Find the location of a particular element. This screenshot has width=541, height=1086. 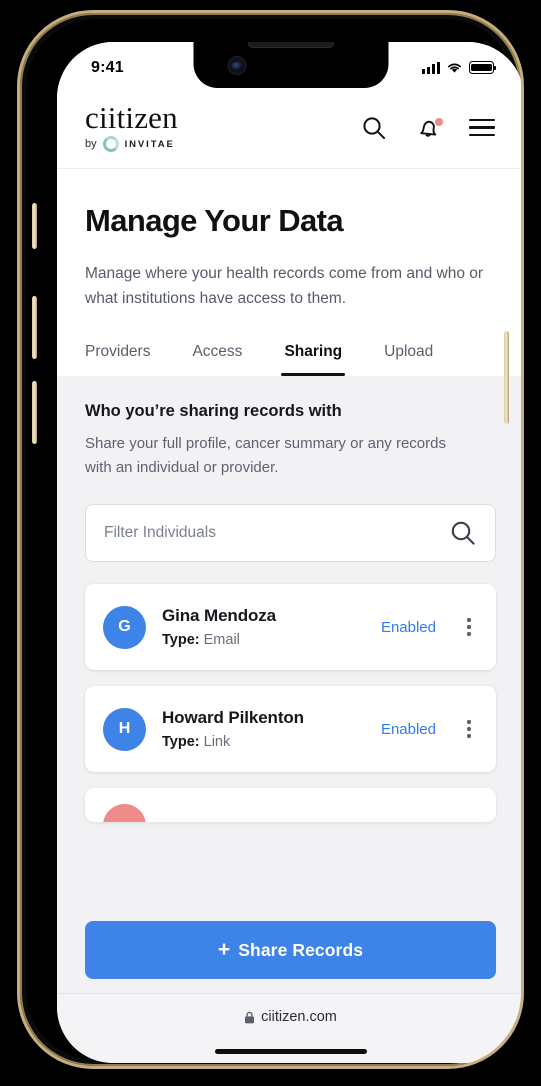

notch is located at coordinates (290, 65).